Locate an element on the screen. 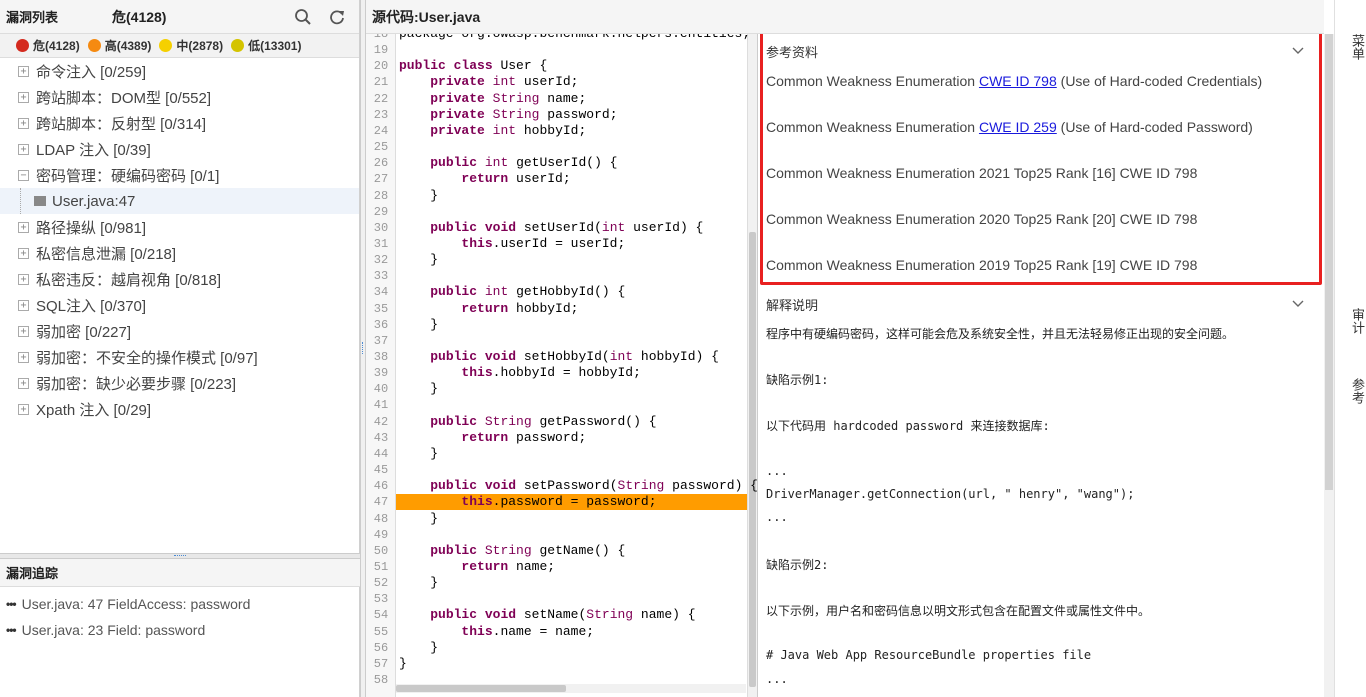 The width and height of the screenshot is (1366, 697). tree-leaf-label: User.java:47 is located at coordinates (94, 201).